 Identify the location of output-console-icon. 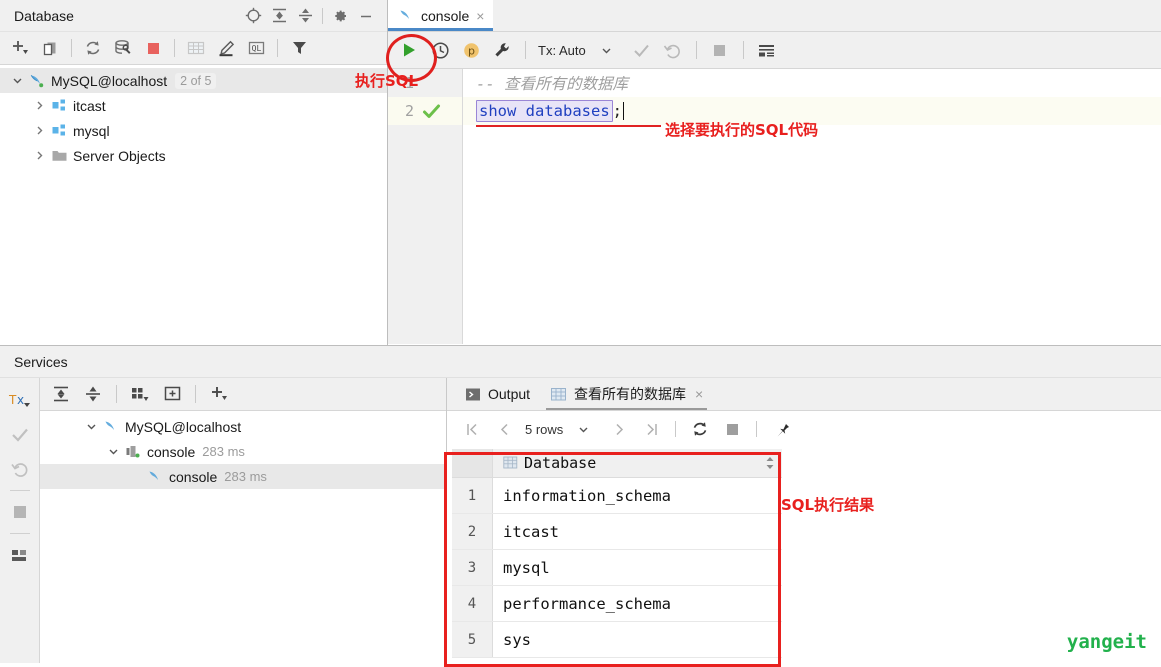
(473, 394).